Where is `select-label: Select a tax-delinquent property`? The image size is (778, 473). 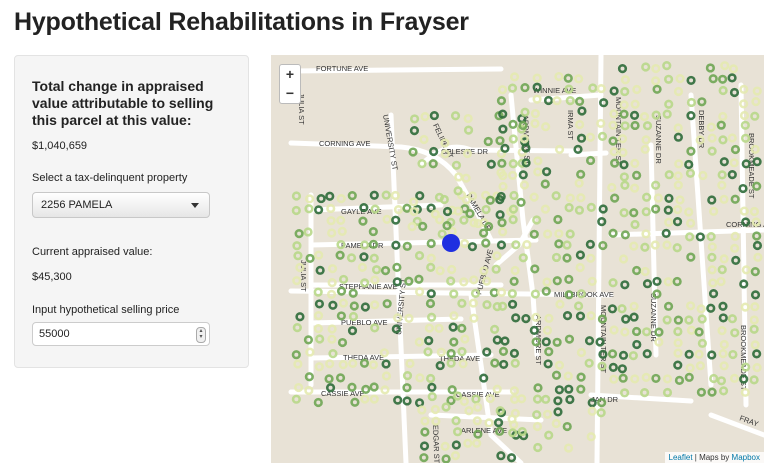
select-label: Select a tax-delinquent property is located at coordinates (110, 178).